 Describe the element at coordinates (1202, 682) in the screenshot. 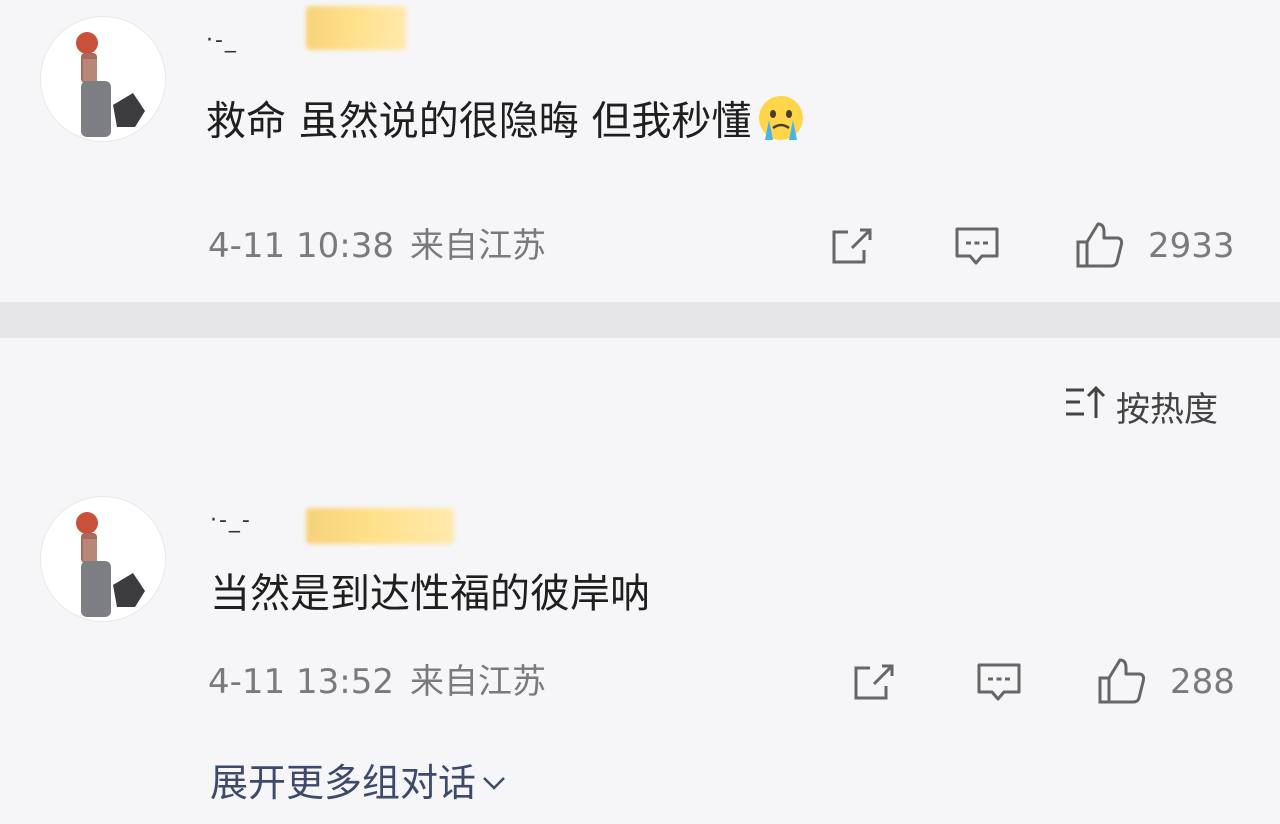

I see `like-count: 288` at that location.